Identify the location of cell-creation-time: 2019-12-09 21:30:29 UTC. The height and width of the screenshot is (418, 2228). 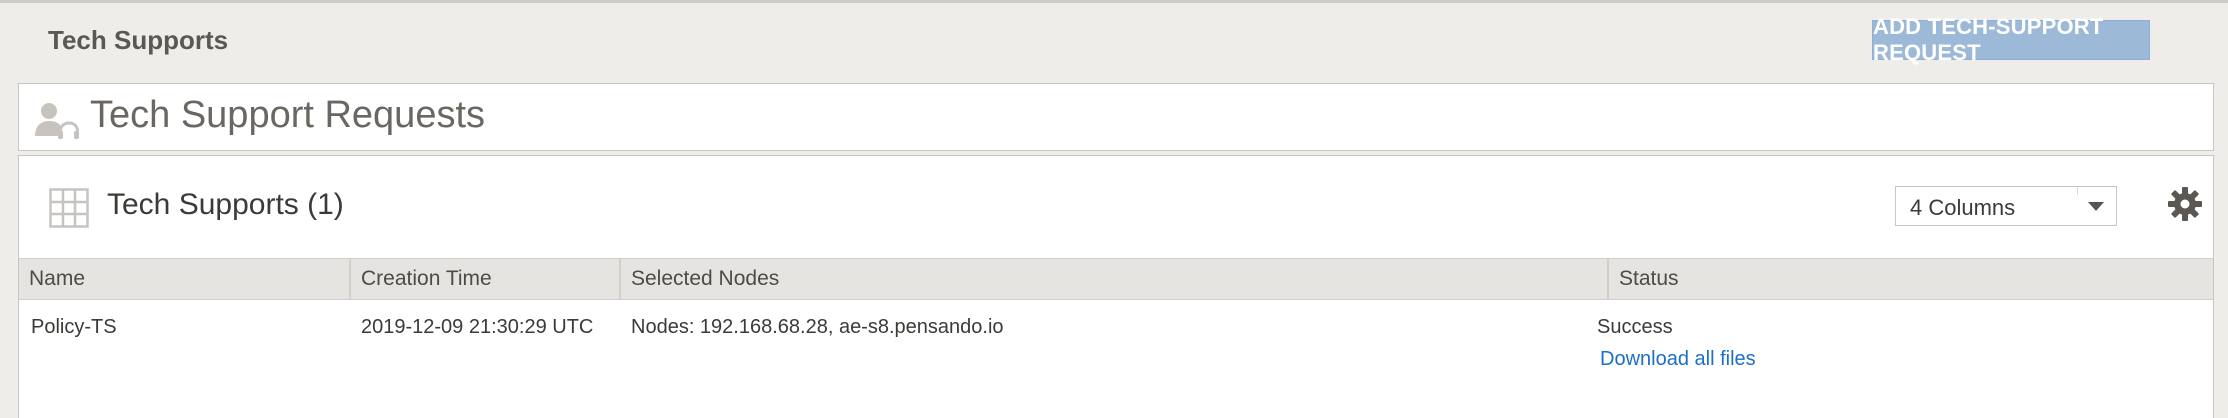
(477, 327).